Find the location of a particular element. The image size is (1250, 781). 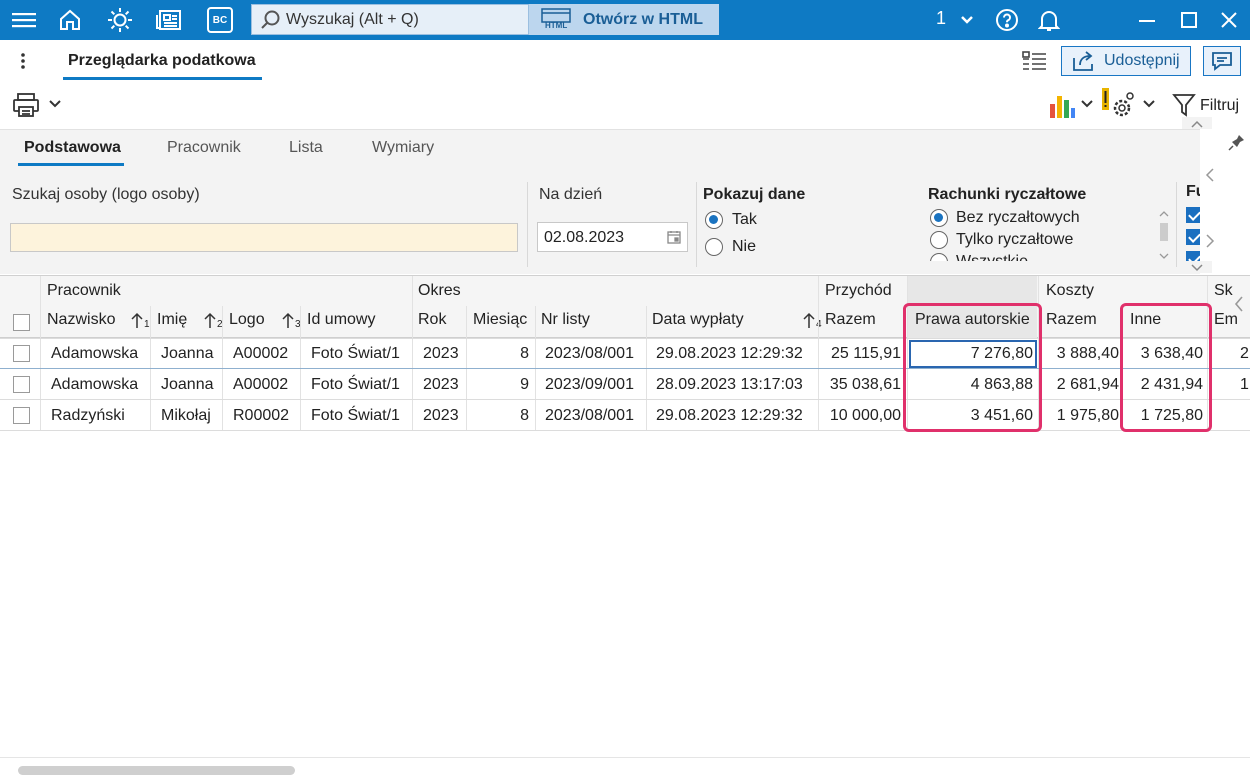

hamburger-menu-icon is located at coordinates (24, 20).